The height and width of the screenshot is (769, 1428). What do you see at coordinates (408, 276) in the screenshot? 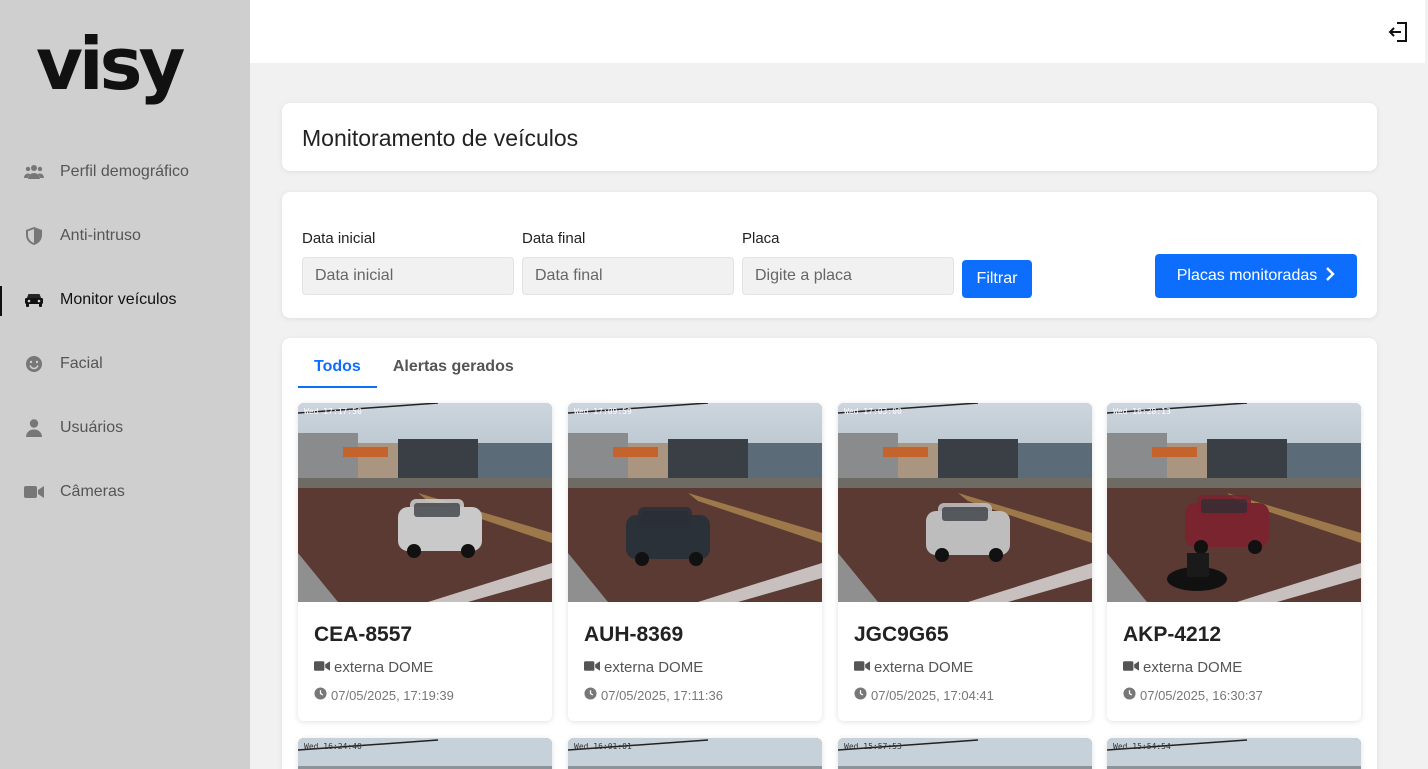
I see `start-date-input` at bounding box center [408, 276].